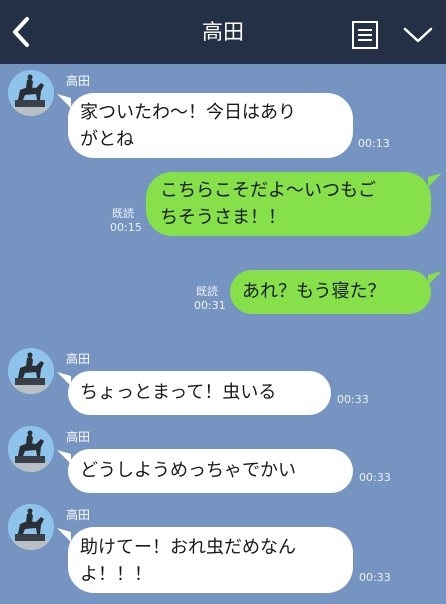 This screenshot has height=604, width=446. I want to click on note-icon, so click(365, 35).